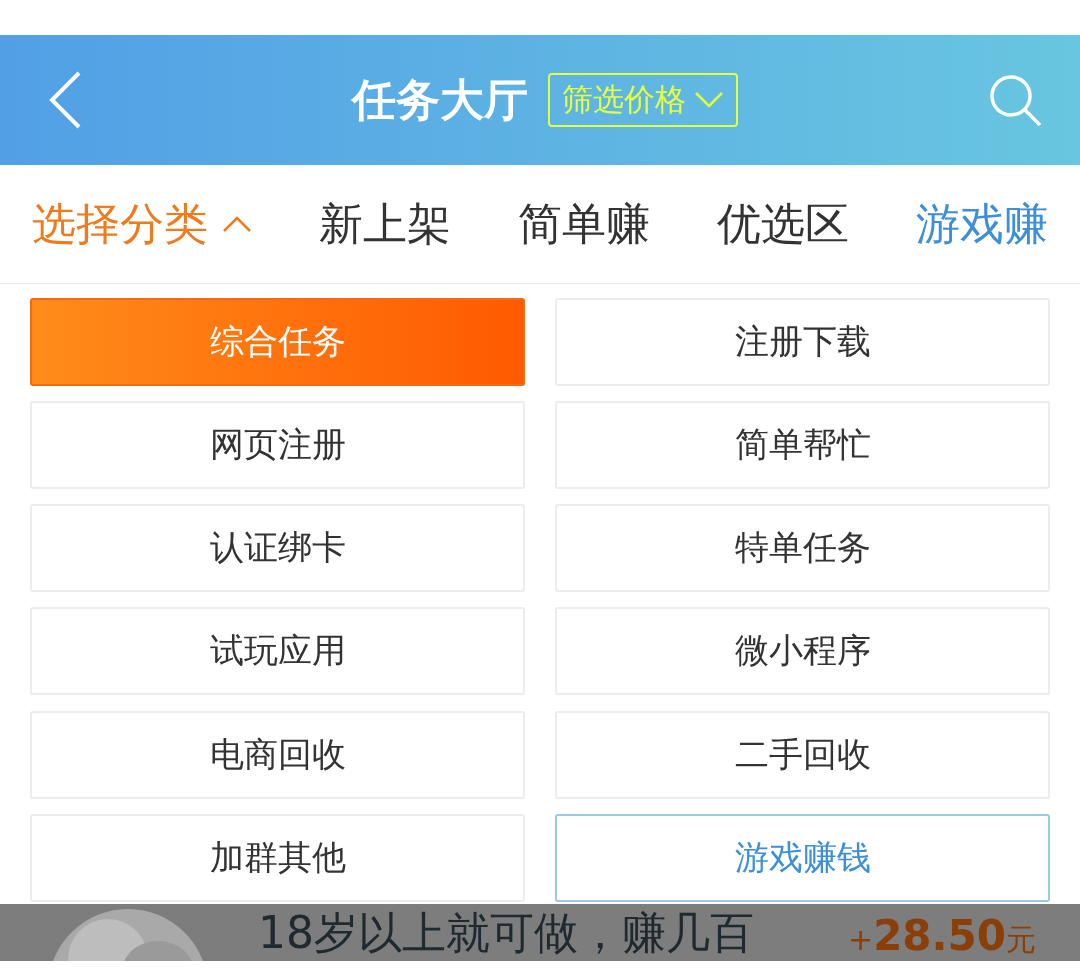 Image resolution: width=1080 pixels, height=975 pixels. Describe the element at coordinates (440, 99) in the screenshot. I see `page-title: 任务大厅` at that location.